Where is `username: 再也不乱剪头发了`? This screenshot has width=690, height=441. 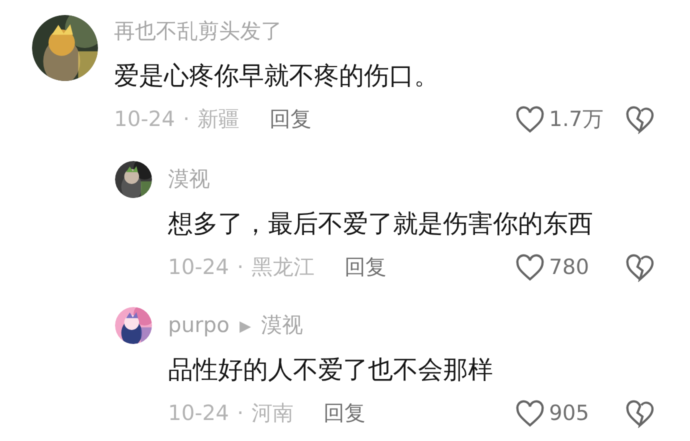
username: 再也不乱剪头发了 is located at coordinates (198, 32).